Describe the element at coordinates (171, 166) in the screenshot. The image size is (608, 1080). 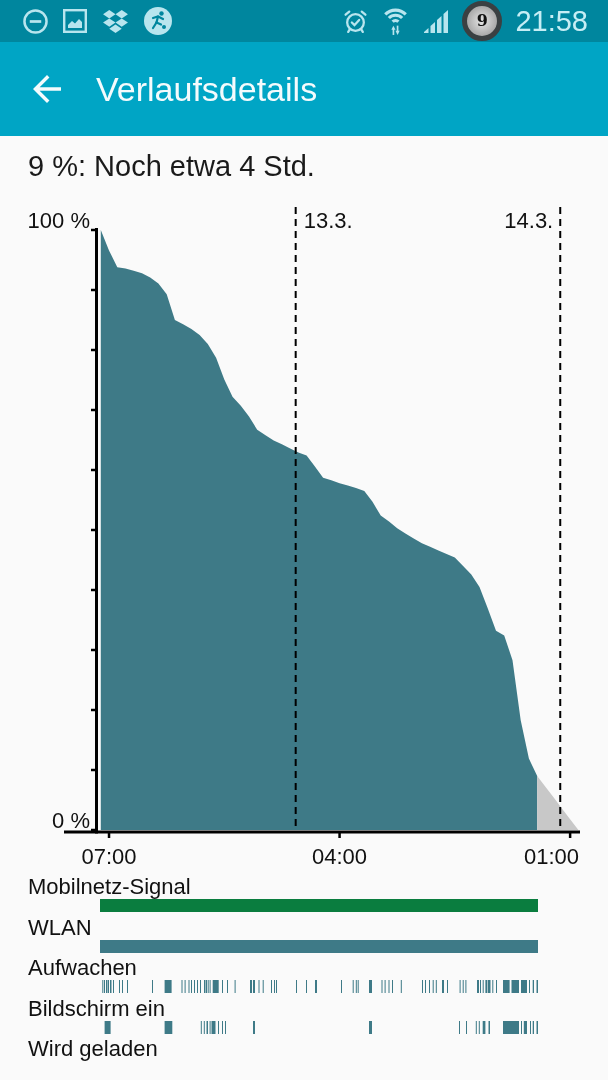
I see `battery-summary: 9 %: Noch etwa 4 Std.` at that location.